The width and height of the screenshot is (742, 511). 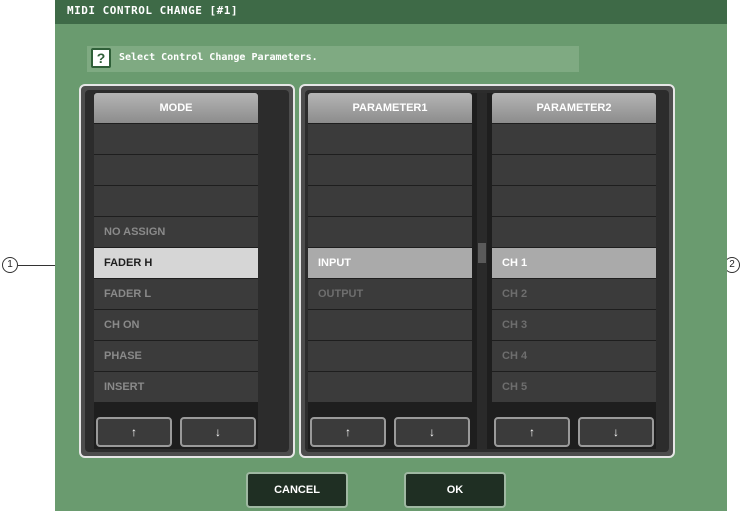 I want to click on mode-down-button: ↓, so click(x=218, y=432).